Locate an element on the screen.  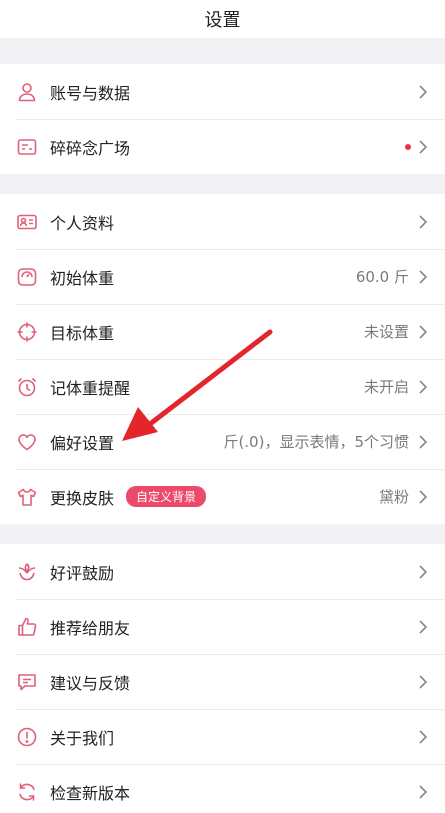
row-chat-square: 碎碎念广场 is located at coordinates (222, 146).